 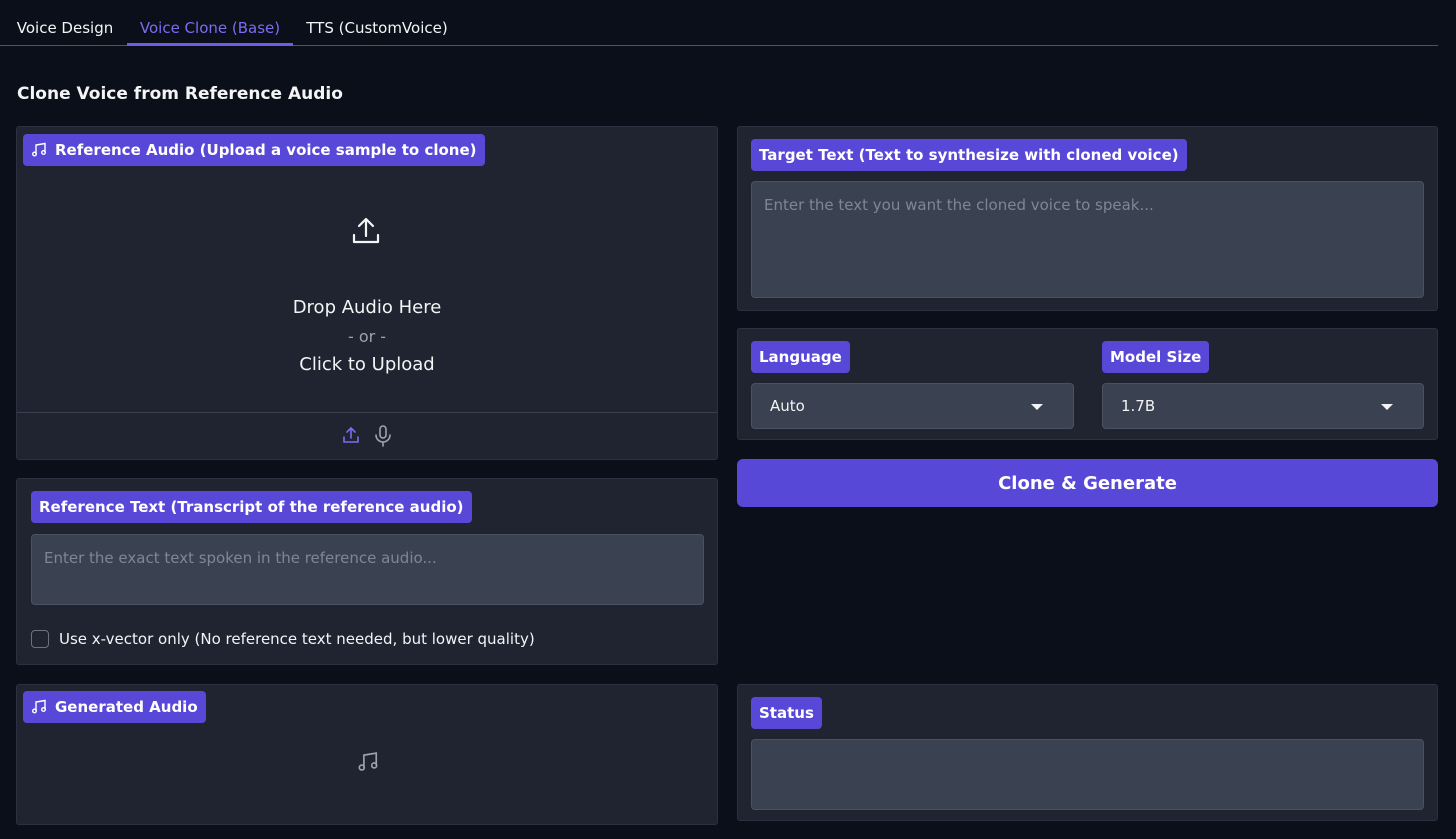 I want to click on tab-tts-customvoice: TTS (CustomVoice), so click(x=377, y=23).